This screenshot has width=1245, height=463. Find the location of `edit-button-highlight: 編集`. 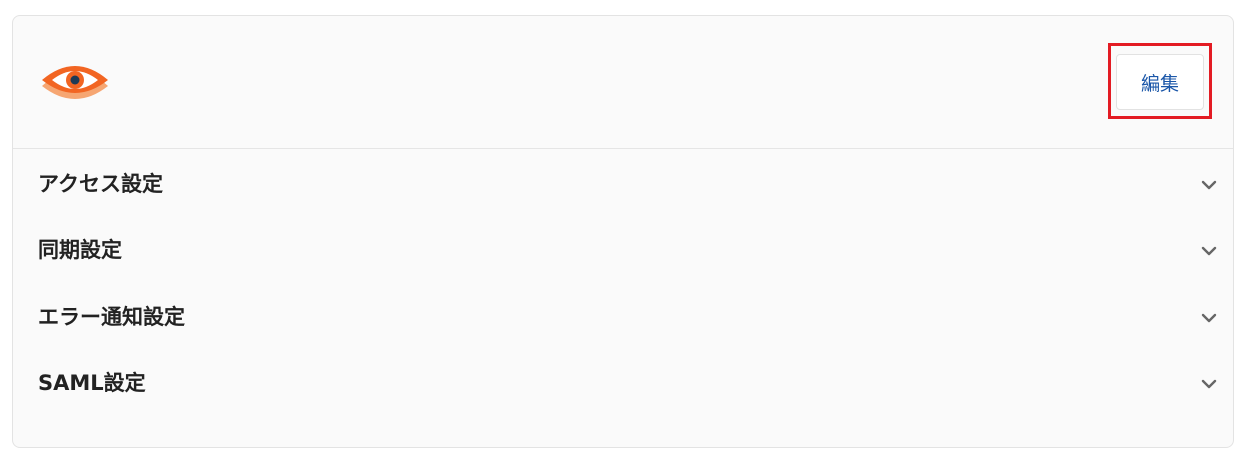

edit-button-highlight: 編集 is located at coordinates (1160, 81).